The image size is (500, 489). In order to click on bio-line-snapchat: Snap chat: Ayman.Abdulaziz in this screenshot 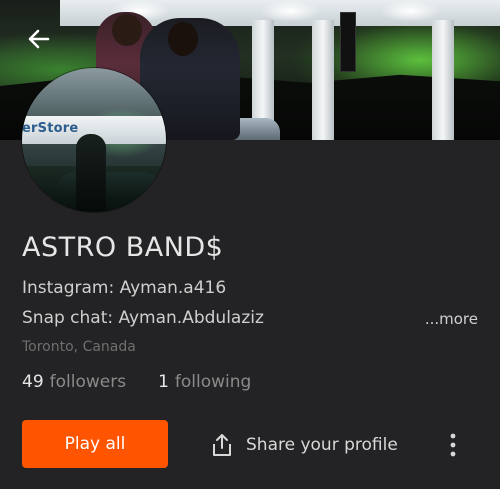, I will do `click(143, 318)`.